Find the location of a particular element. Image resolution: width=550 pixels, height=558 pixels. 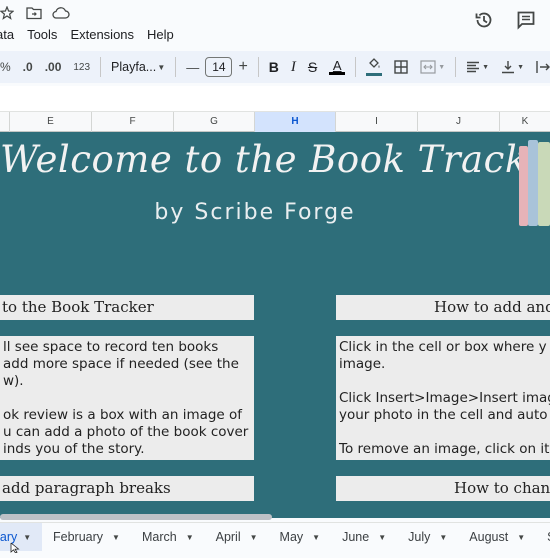

tab-february-label: February is located at coordinates (78, 537).